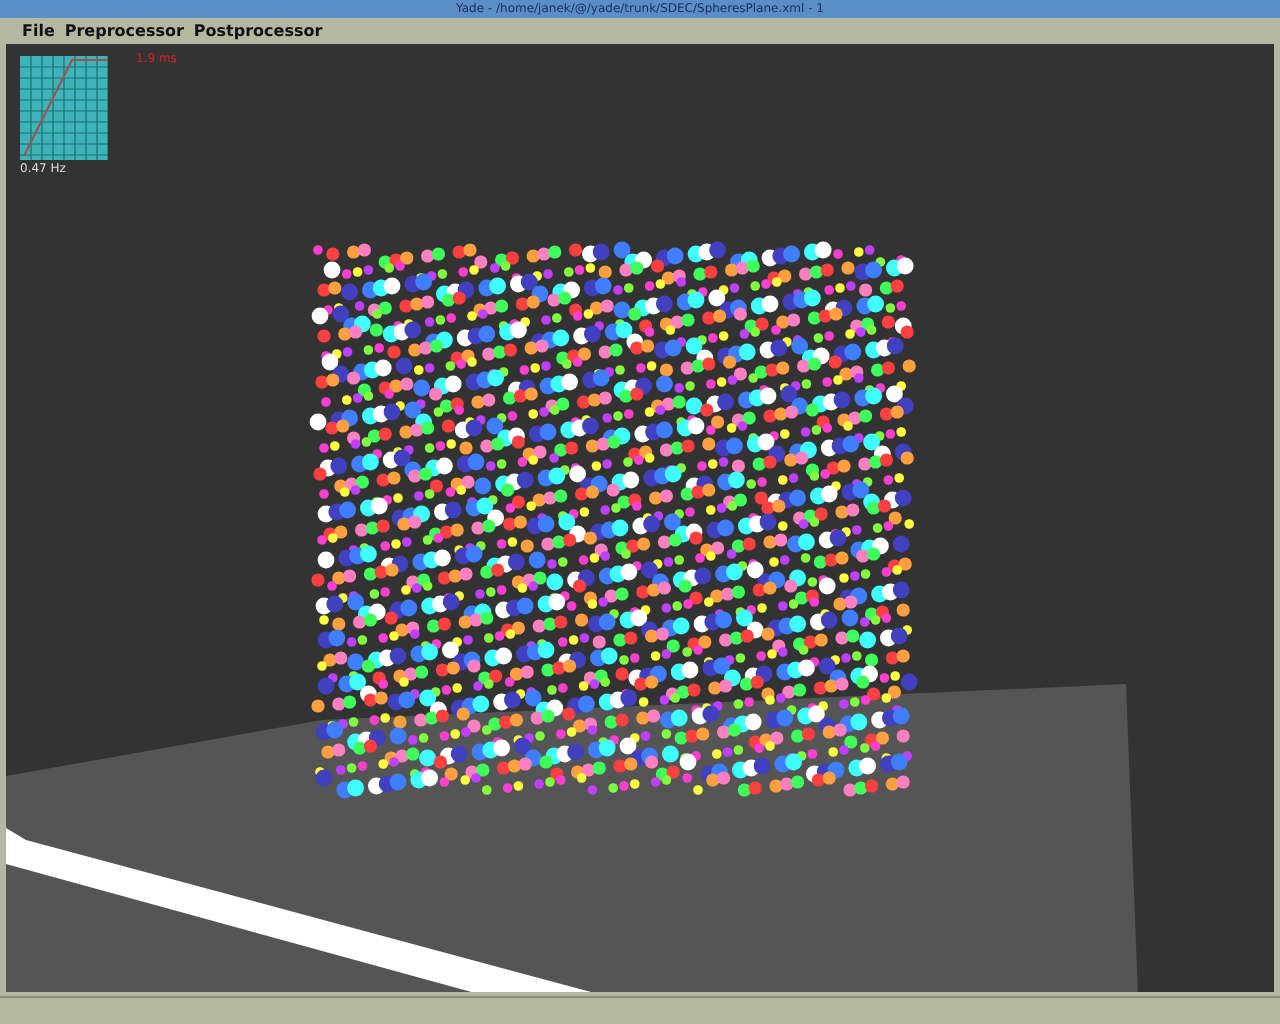 The image size is (1280, 1024). Describe the element at coordinates (38, 31) in the screenshot. I see `menu-item: File` at that location.